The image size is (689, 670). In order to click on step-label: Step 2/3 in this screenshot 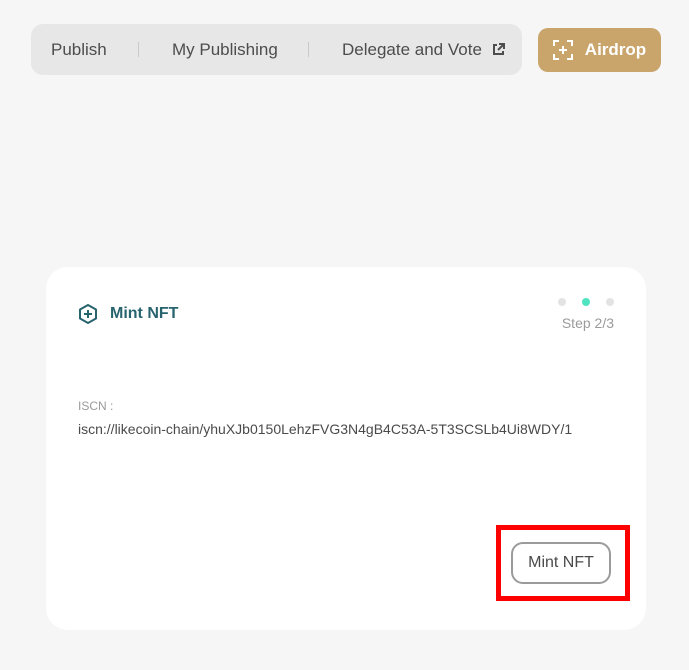, I will do `click(587, 323)`.